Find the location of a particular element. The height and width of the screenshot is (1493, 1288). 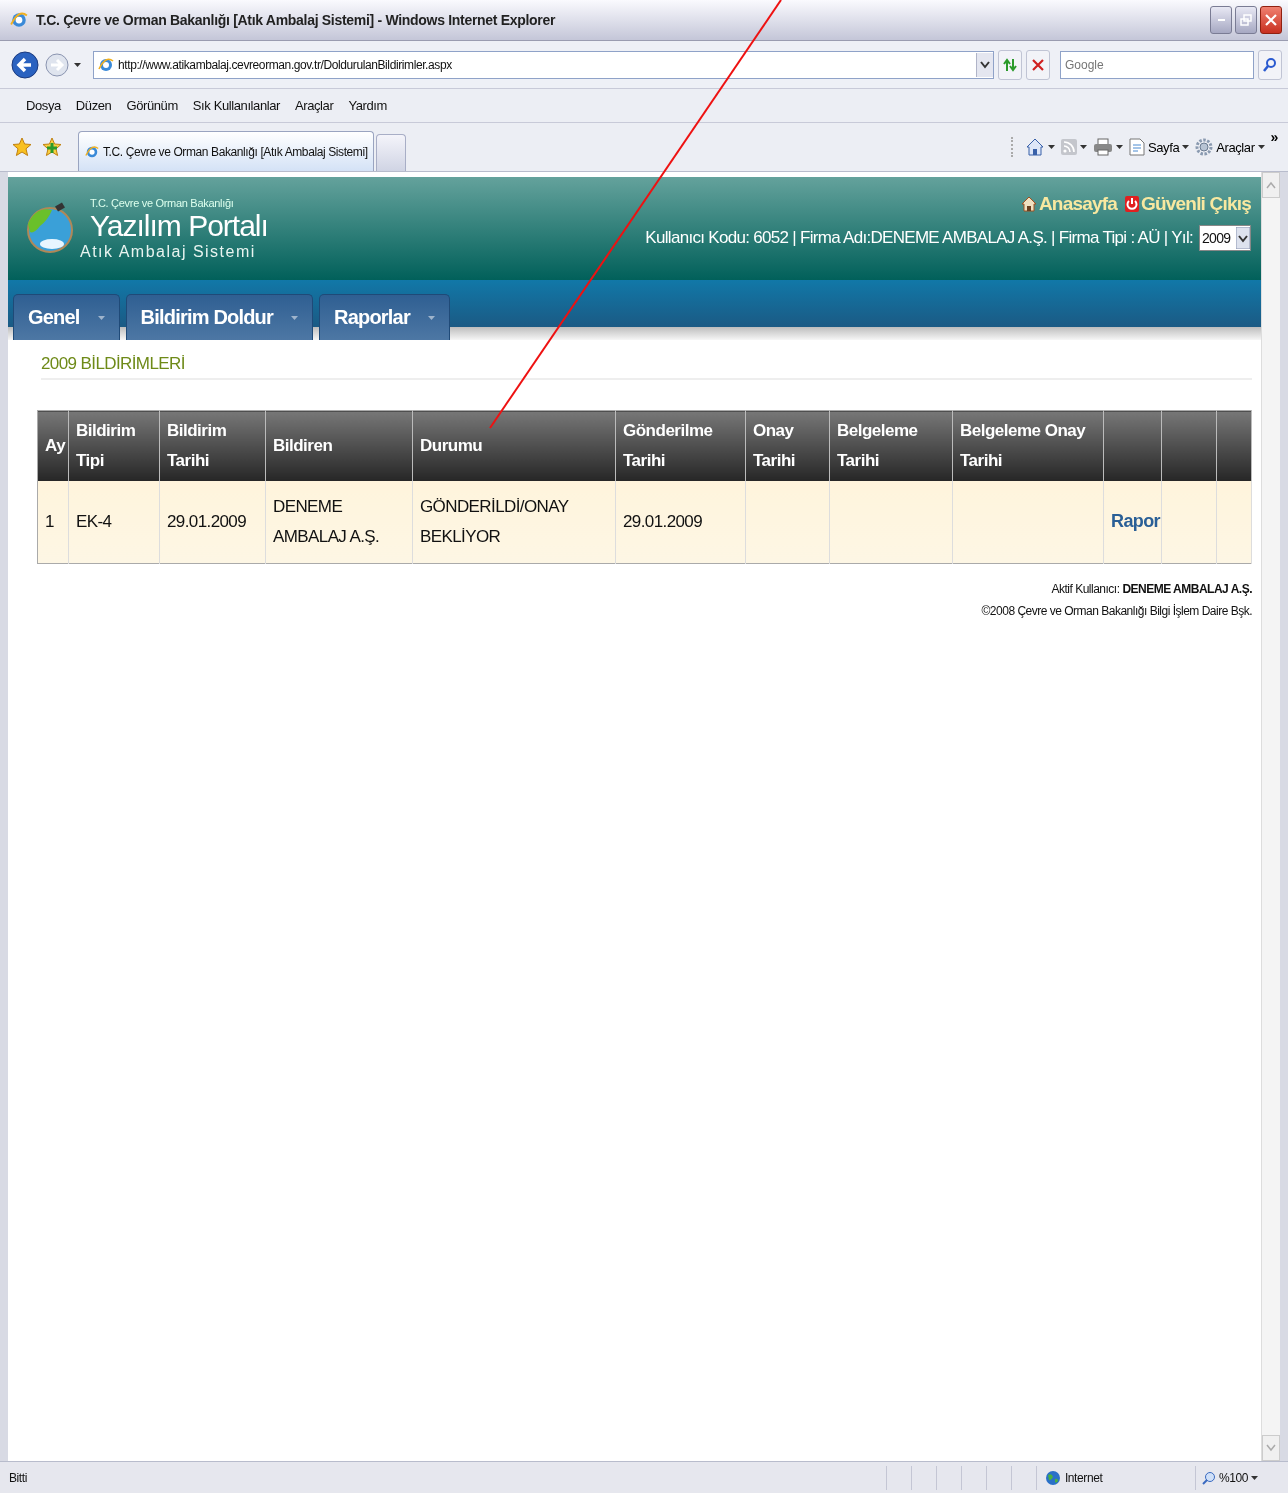

search-button is located at coordinates (1270, 64).